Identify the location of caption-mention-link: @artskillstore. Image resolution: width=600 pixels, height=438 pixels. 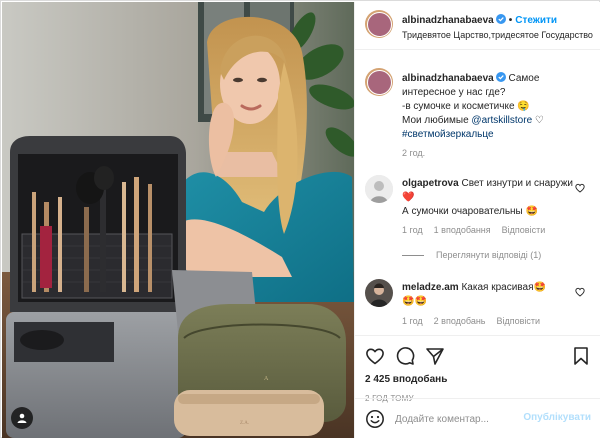
(501, 120).